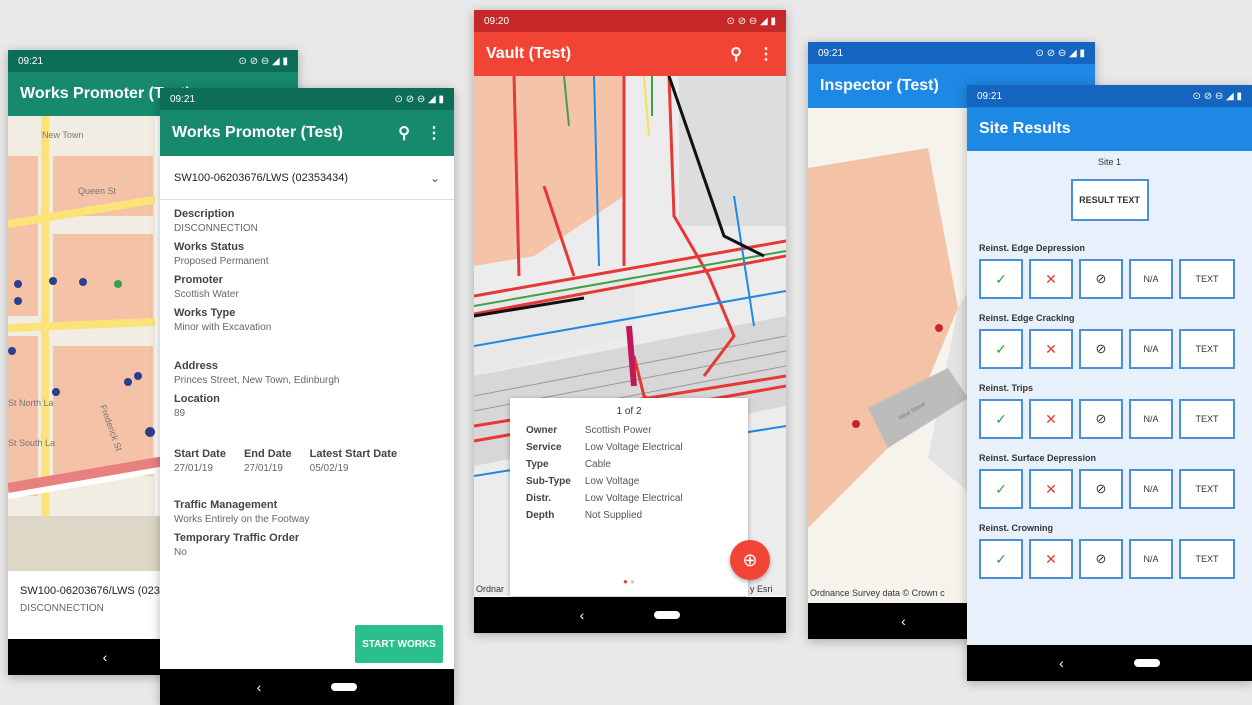 This screenshot has width=1252, height=705. Describe the element at coordinates (612, 481) in the screenshot. I see `attr-value: Low Voltage` at that location.